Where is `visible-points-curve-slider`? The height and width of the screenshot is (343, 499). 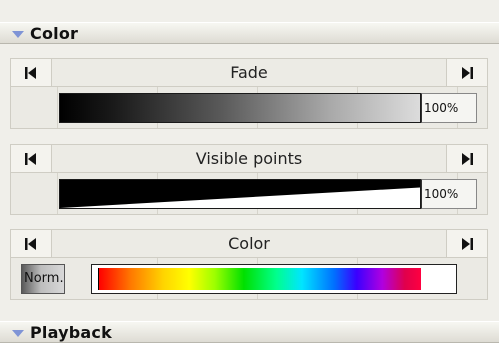 visible-points-curve-slider is located at coordinates (240, 194).